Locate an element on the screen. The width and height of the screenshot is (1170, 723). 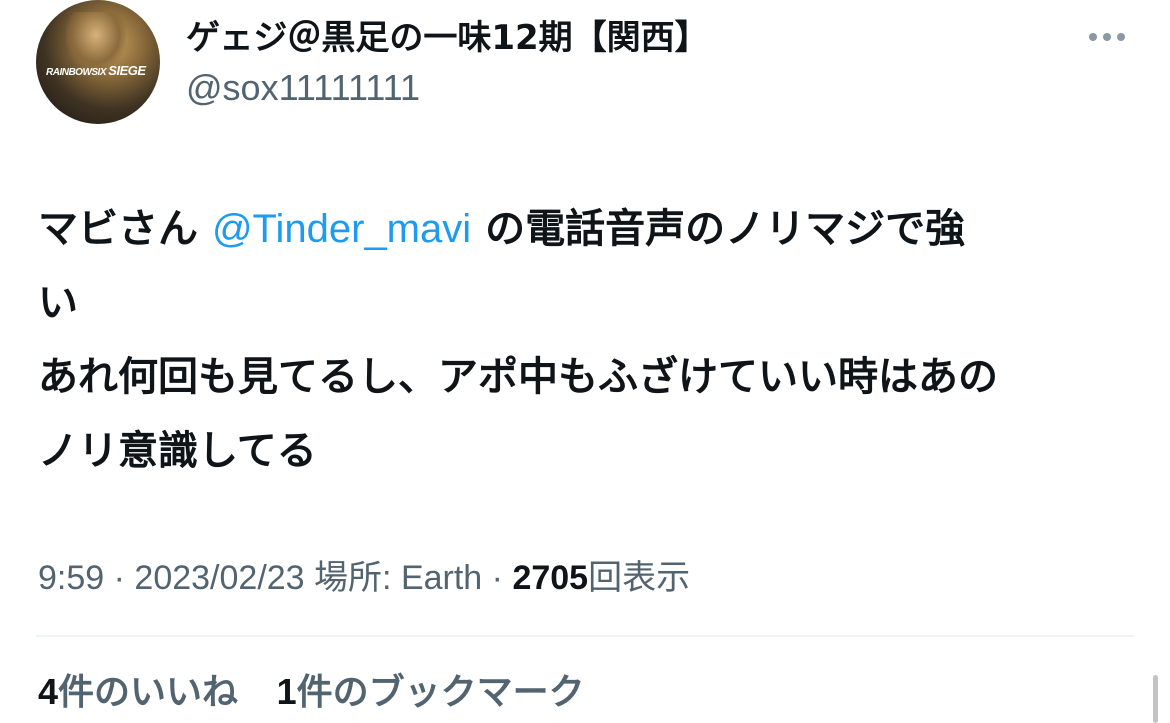
tweet-line-1: マビさん @Tinder_mavi の電話音声のノリマジで強 is located at coordinates (502, 229).